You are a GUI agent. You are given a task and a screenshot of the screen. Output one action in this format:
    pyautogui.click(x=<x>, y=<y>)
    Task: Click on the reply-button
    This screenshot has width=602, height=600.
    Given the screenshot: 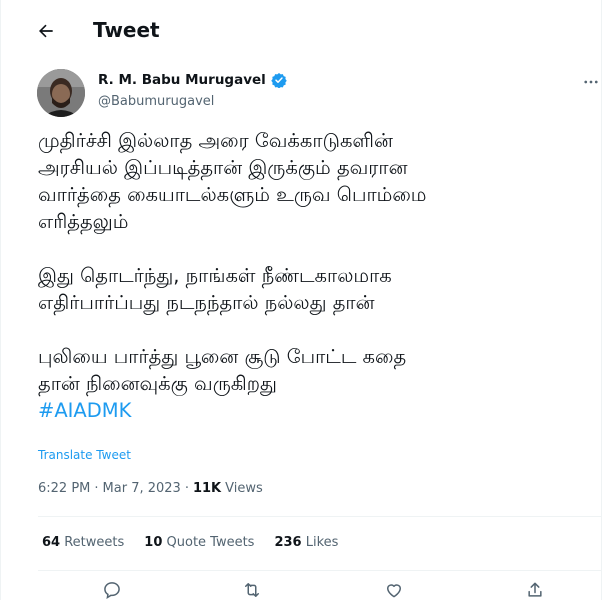 What is the action you would take?
    pyautogui.click(x=112, y=590)
    